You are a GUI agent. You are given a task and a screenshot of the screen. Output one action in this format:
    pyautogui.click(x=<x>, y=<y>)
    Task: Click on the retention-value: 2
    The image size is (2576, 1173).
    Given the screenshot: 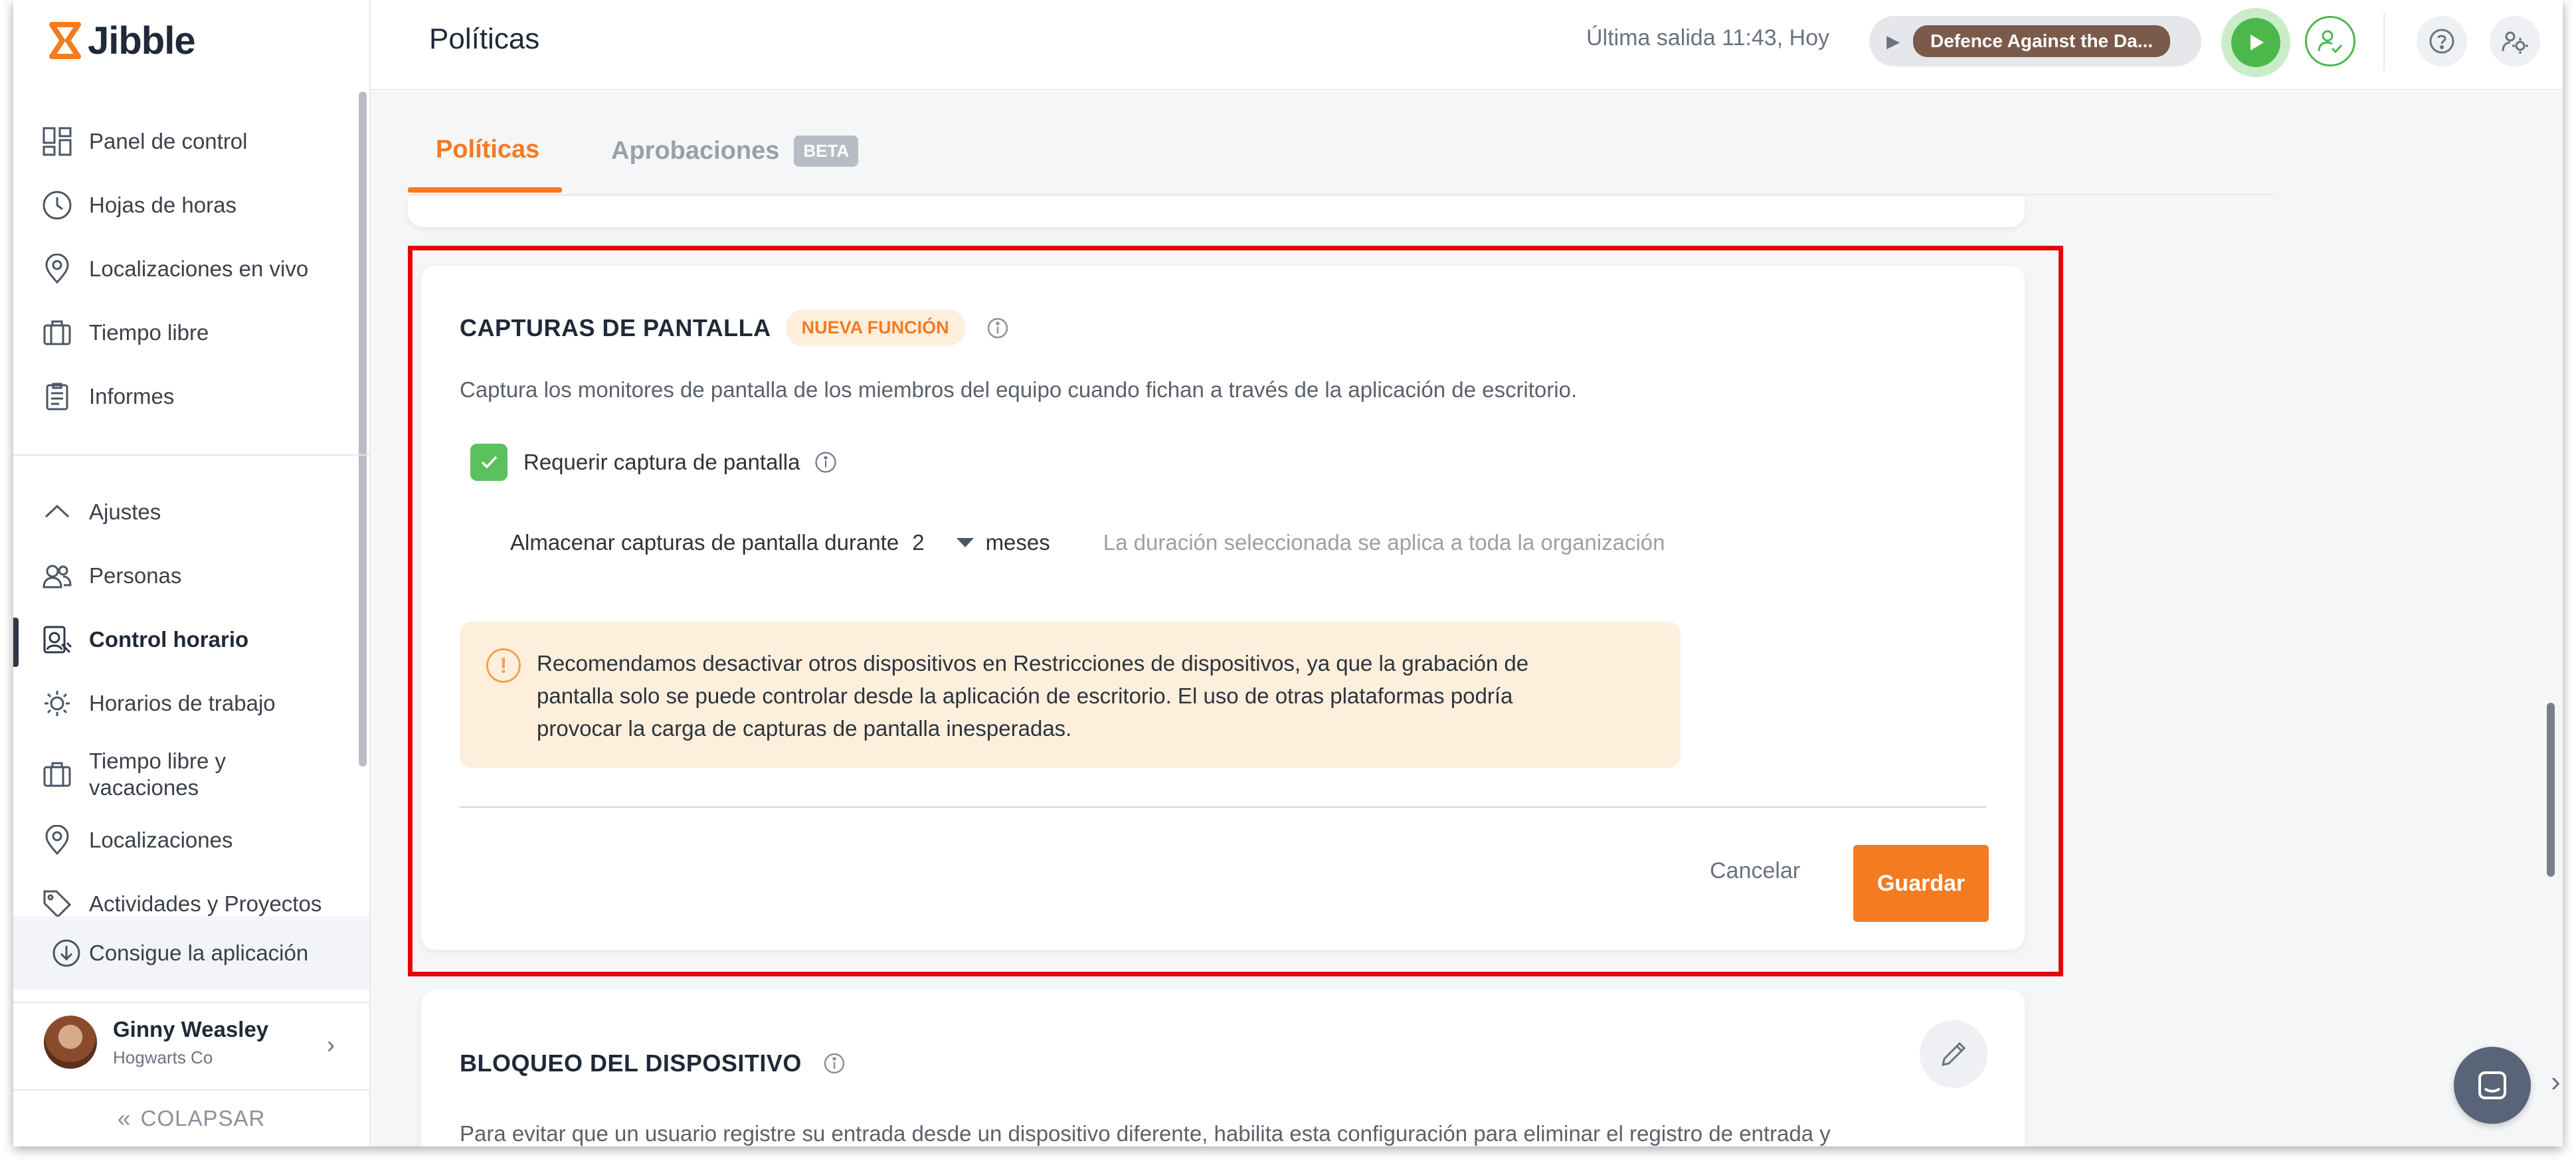 What is the action you would take?
    pyautogui.click(x=918, y=543)
    